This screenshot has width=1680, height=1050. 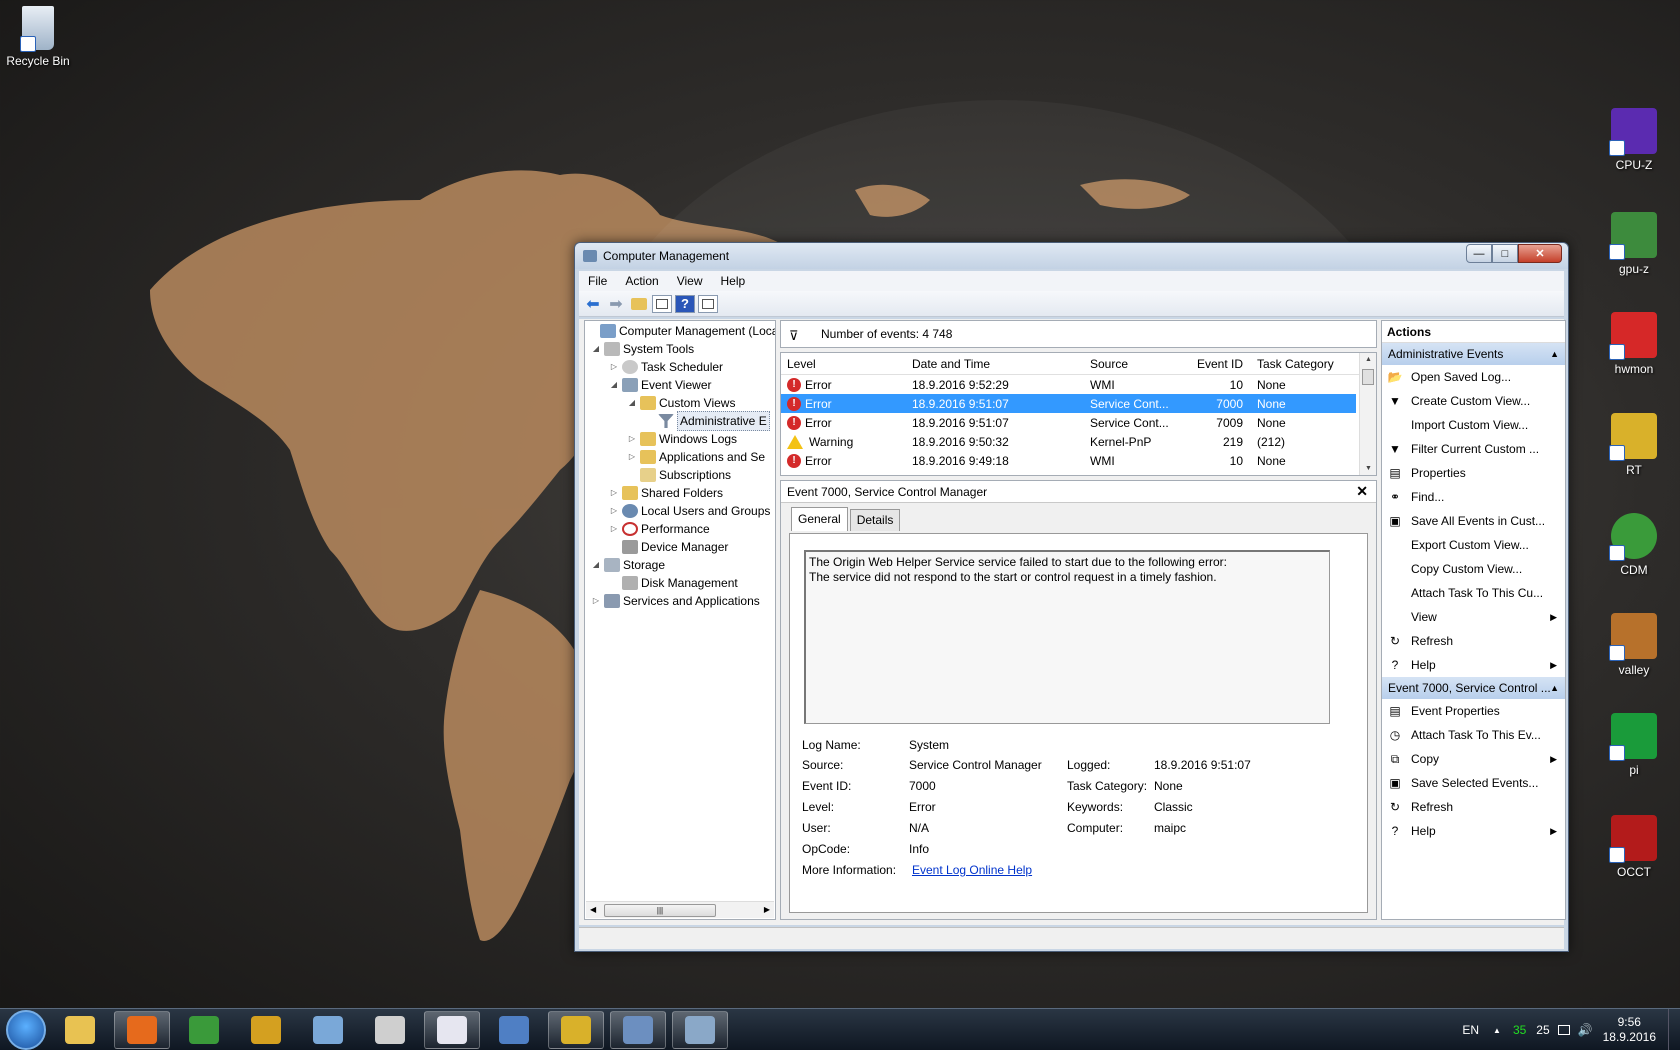 What do you see at coordinates (1634, 344) in the screenshot?
I see `desktop-icon-hwmon: hwmon` at bounding box center [1634, 344].